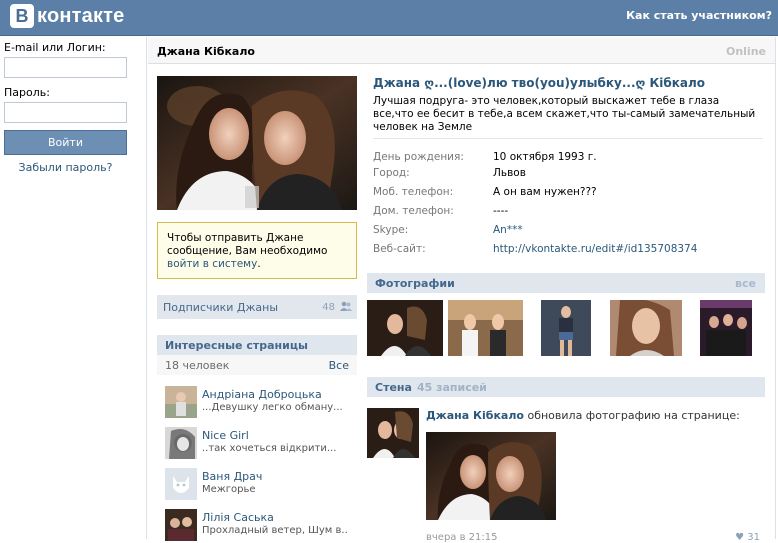 The image size is (778, 543). Describe the element at coordinates (55, 47) in the screenshot. I see `email-label: E-mail или Логин:` at that location.